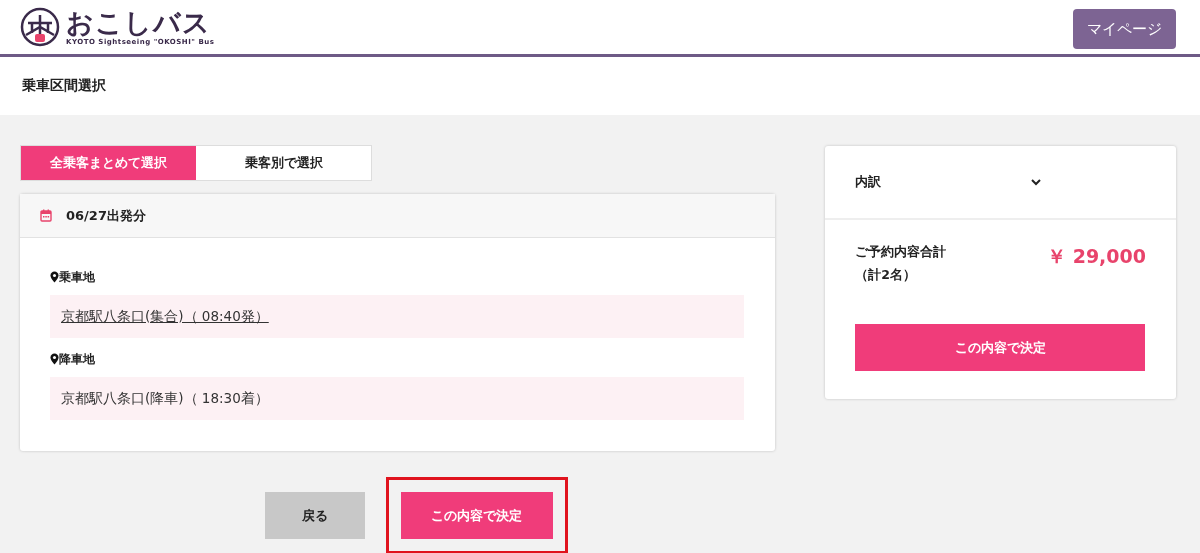 The width and height of the screenshot is (1200, 553). I want to click on tab: 全乗客まとめて選択, so click(108, 163).